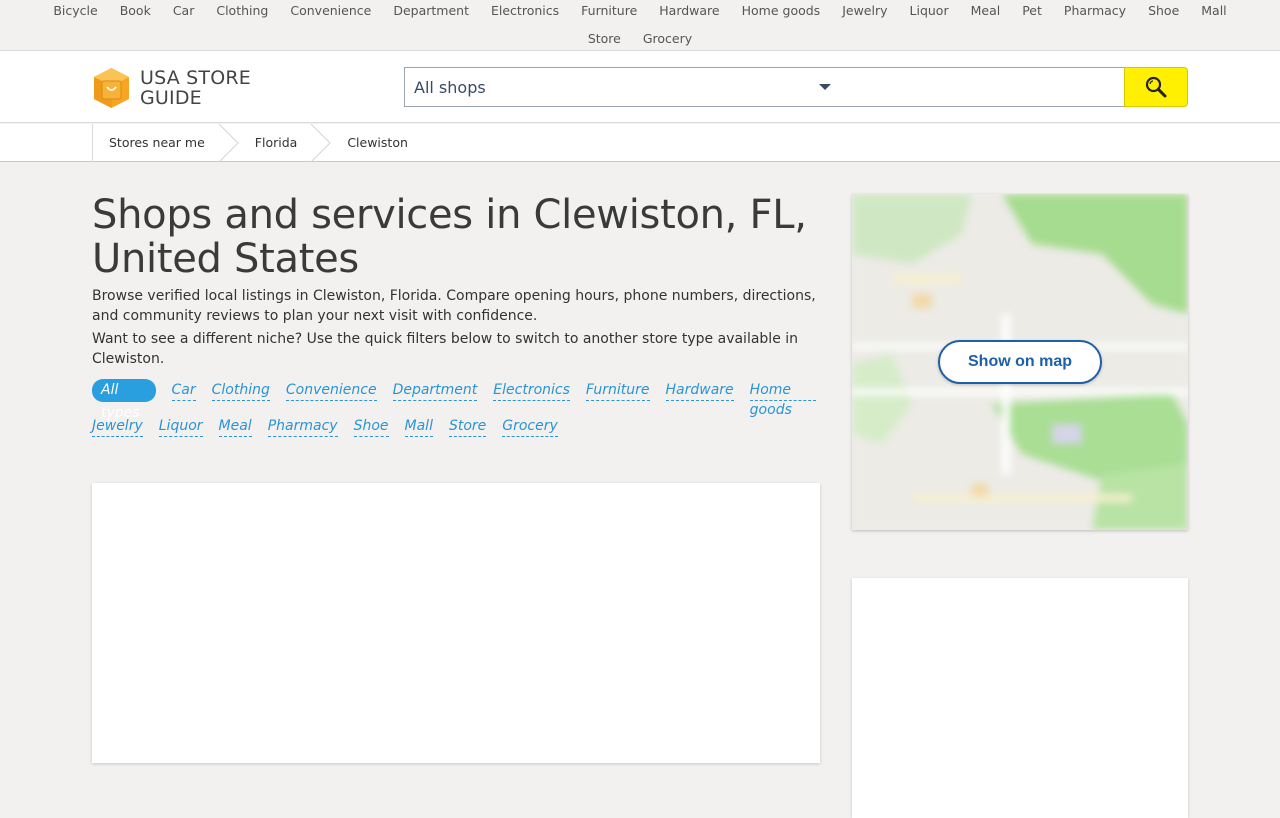 Image resolution: width=1280 pixels, height=818 pixels. What do you see at coordinates (156, 143) in the screenshot?
I see `breadcrumb-item-stores-near-me: Stores near me` at bounding box center [156, 143].